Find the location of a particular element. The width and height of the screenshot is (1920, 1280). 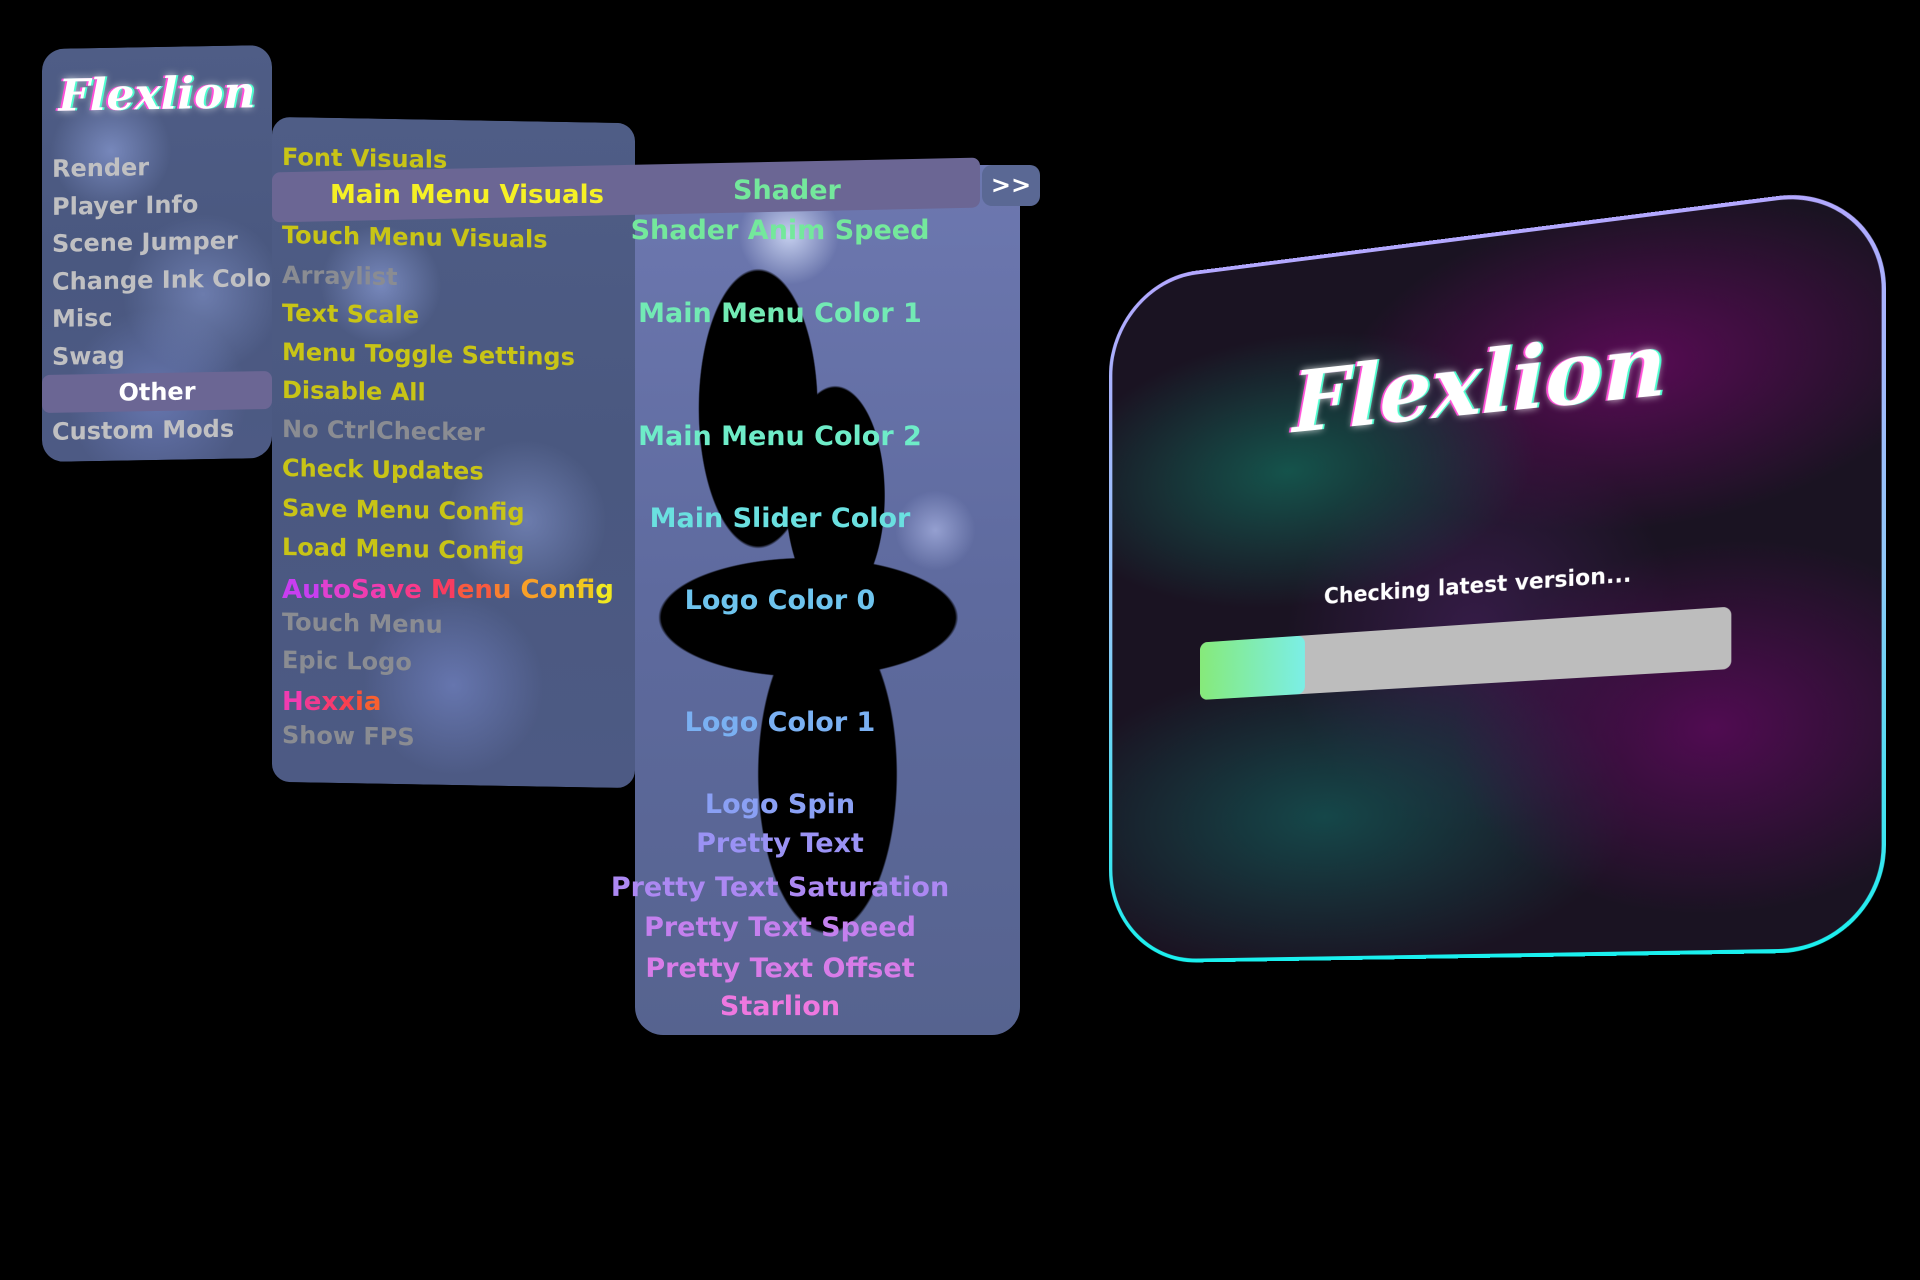

option-logo-color-1: Logo Color 1 is located at coordinates (780, 722).